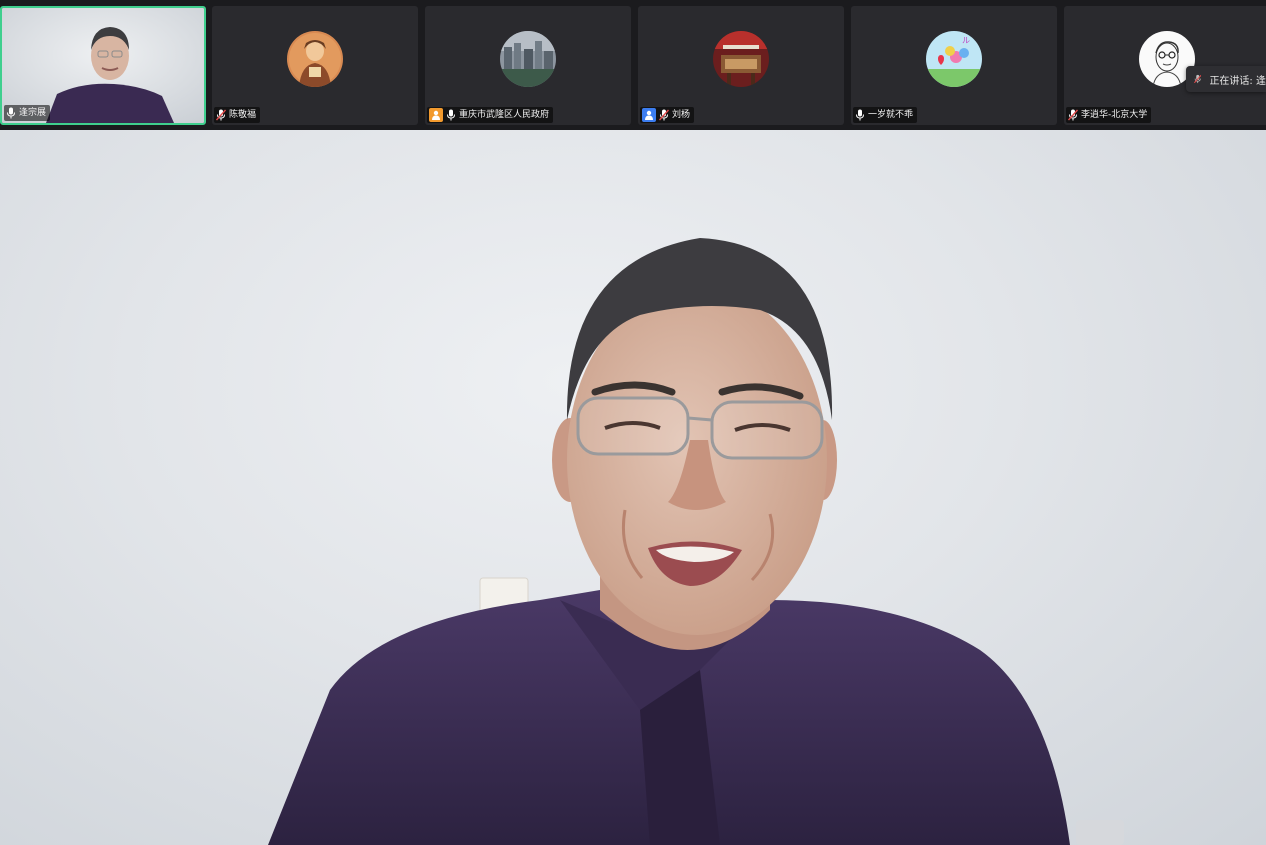 This screenshot has width=1266, height=845. Describe the element at coordinates (103, 65) in the screenshot. I see `participant-tile-1: 逢宗展` at that location.